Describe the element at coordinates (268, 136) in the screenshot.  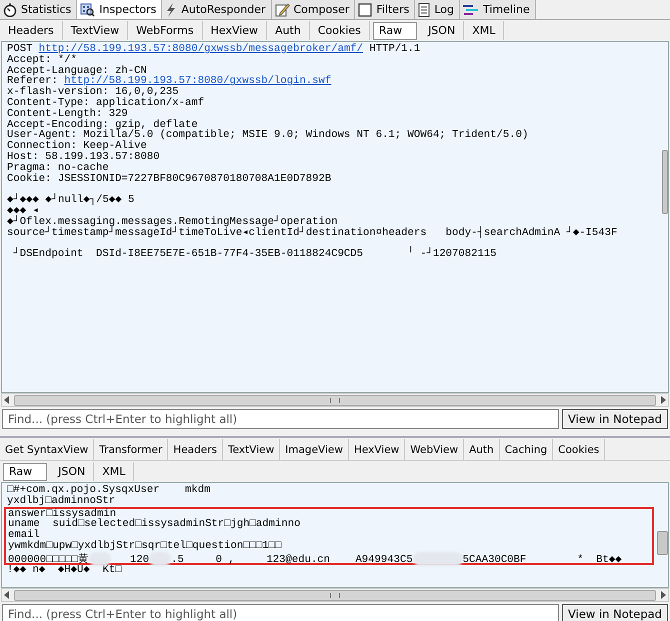
I see `request-line: User-Agent: Mozilla/5.0 (compatible; MSIE 9.0; Windows NT 6.1; WOW64; Trident/5.0)` at that location.